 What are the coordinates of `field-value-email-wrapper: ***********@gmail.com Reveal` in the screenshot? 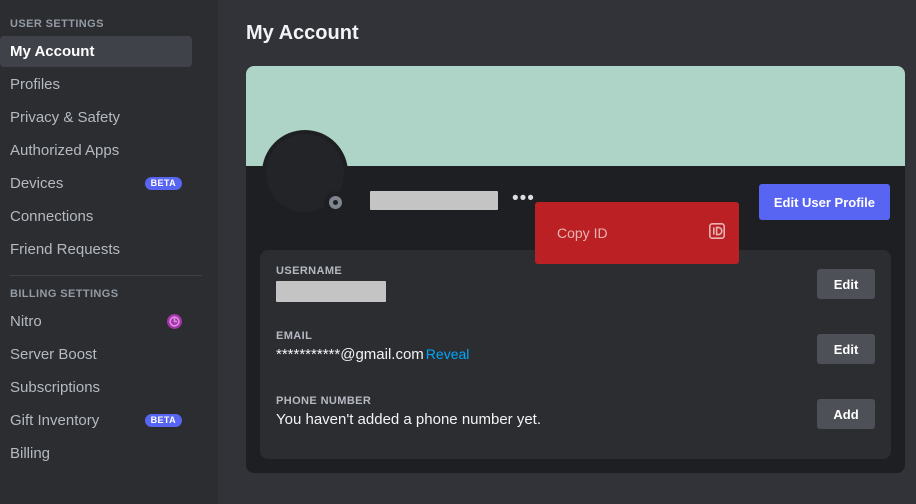 It's located at (575, 354).